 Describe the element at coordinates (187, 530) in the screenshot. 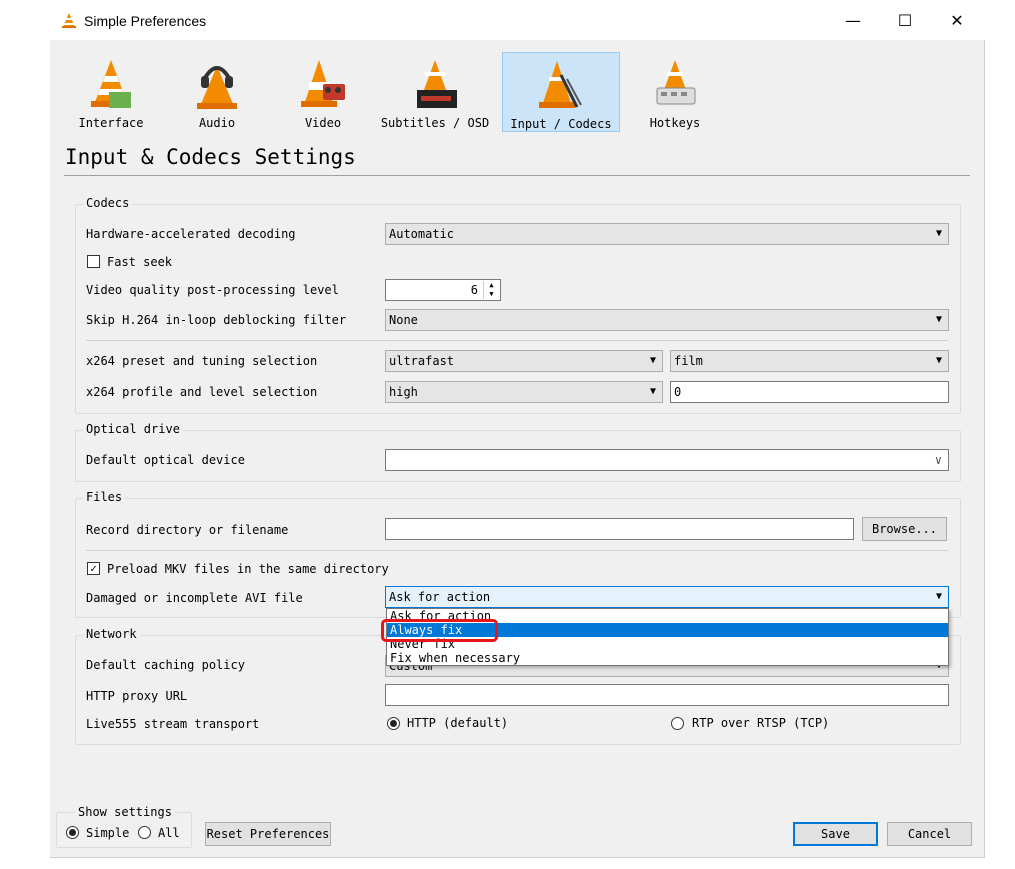

I see `record-label: Record directory or filename` at that location.